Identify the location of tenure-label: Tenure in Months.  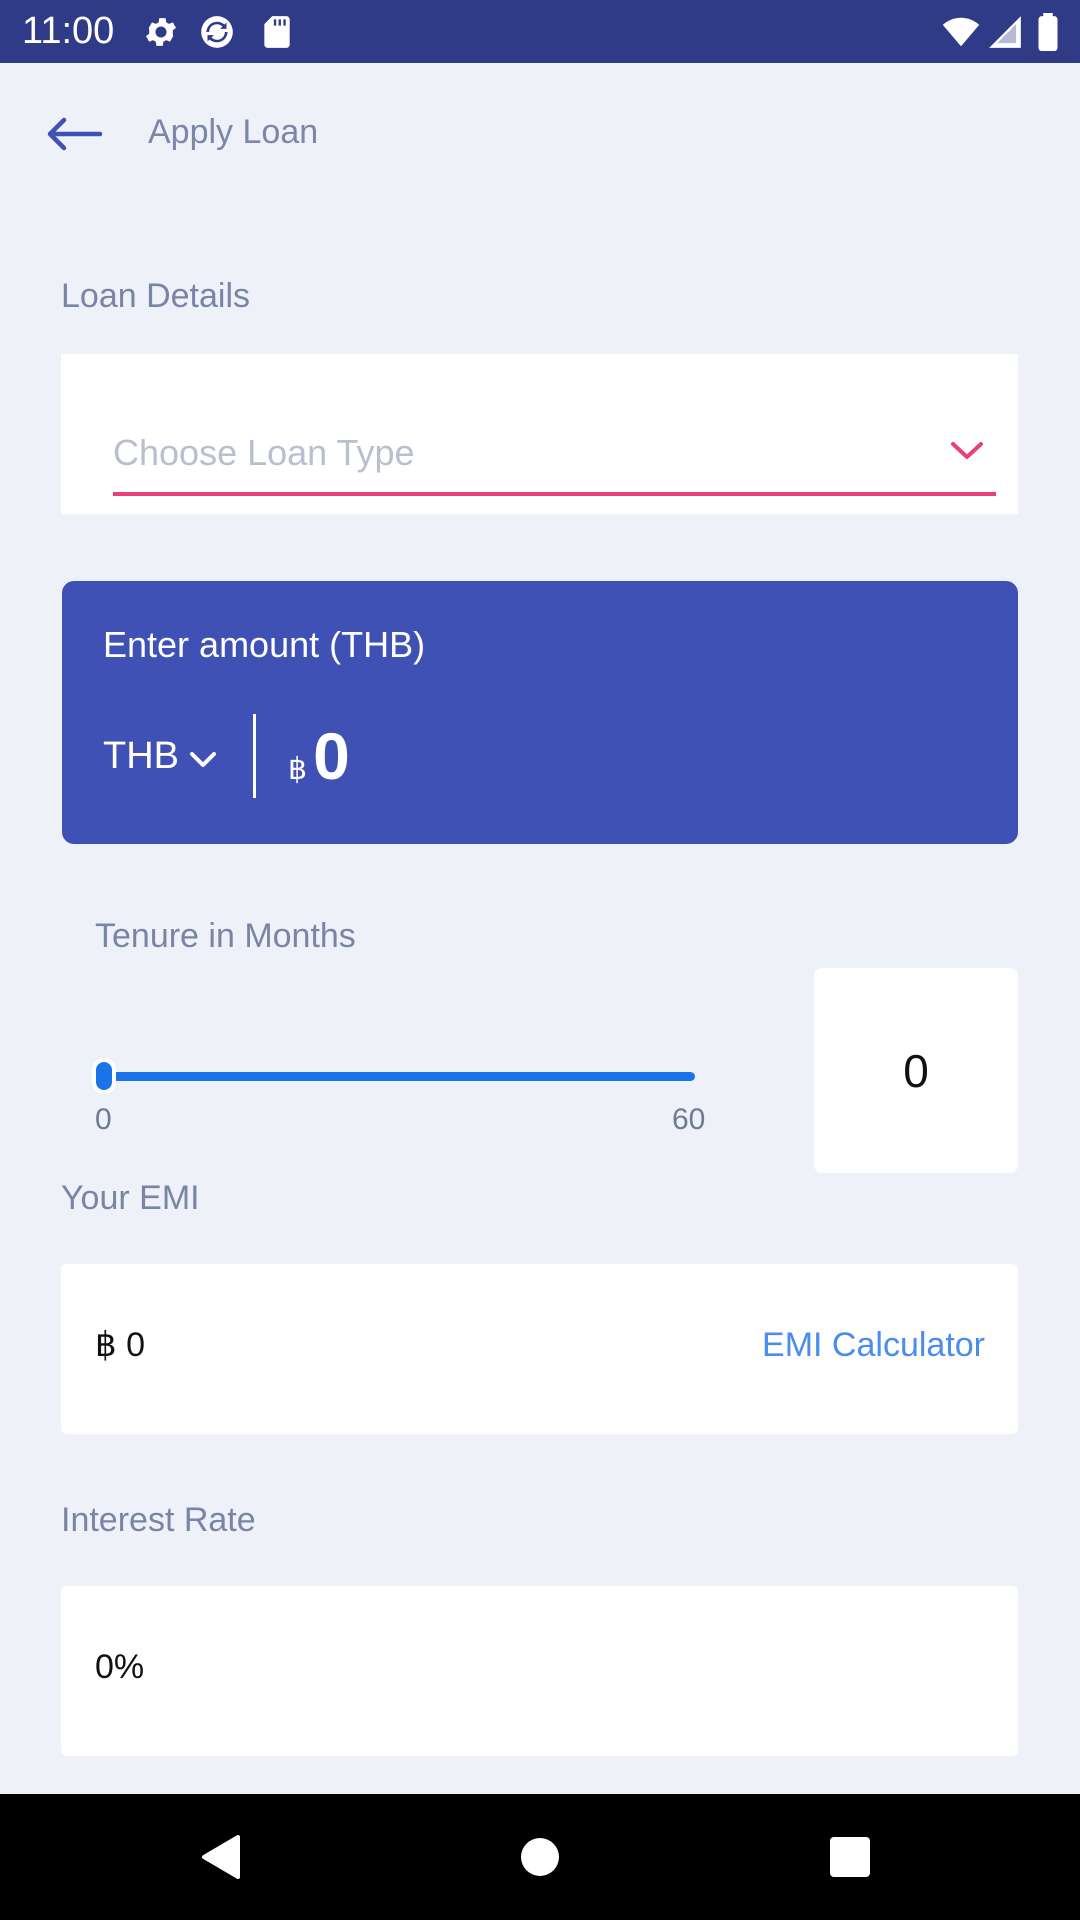
(225, 936).